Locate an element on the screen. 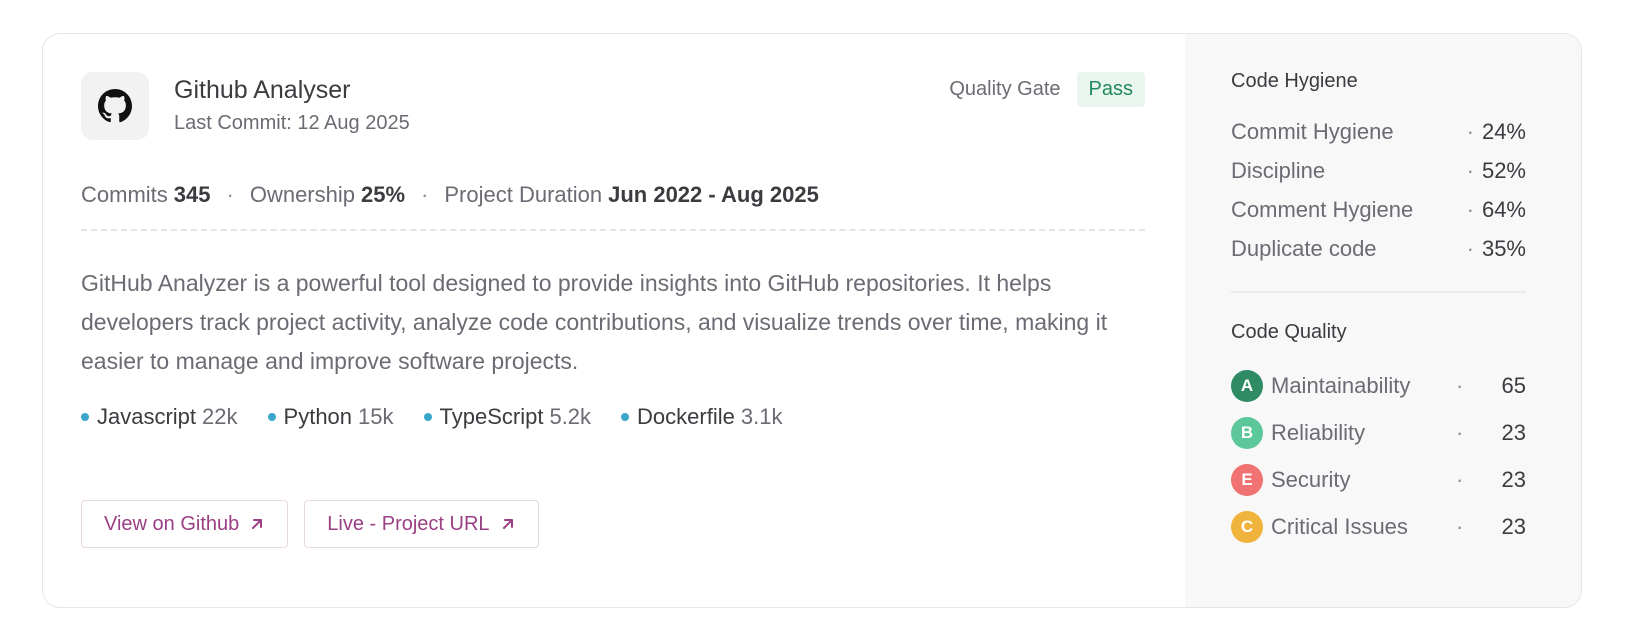 This screenshot has width=1625, height=639. quality-label: Security is located at coordinates (1311, 479).